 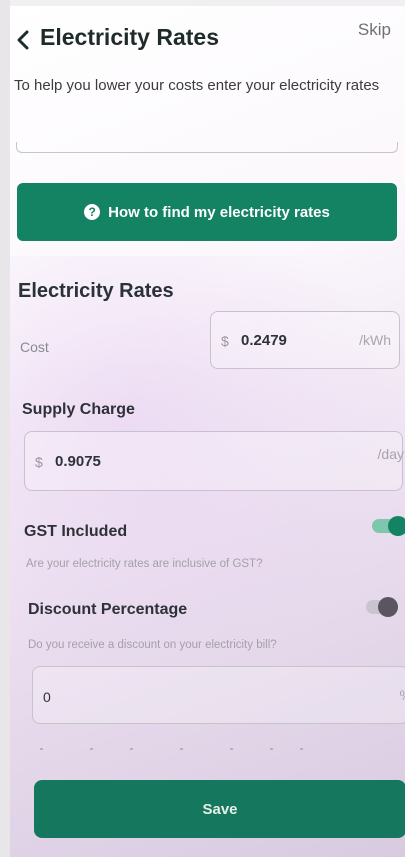 I want to click on supply-currency: $, so click(x=39, y=462).